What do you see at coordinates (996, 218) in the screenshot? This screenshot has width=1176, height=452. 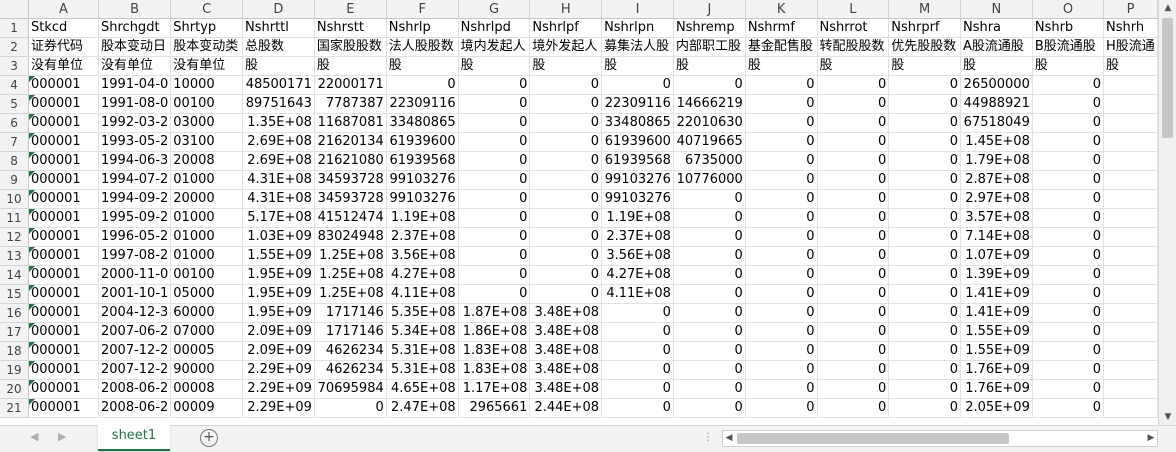 I see `cell: 3.57E+08` at bounding box center [996, 218].